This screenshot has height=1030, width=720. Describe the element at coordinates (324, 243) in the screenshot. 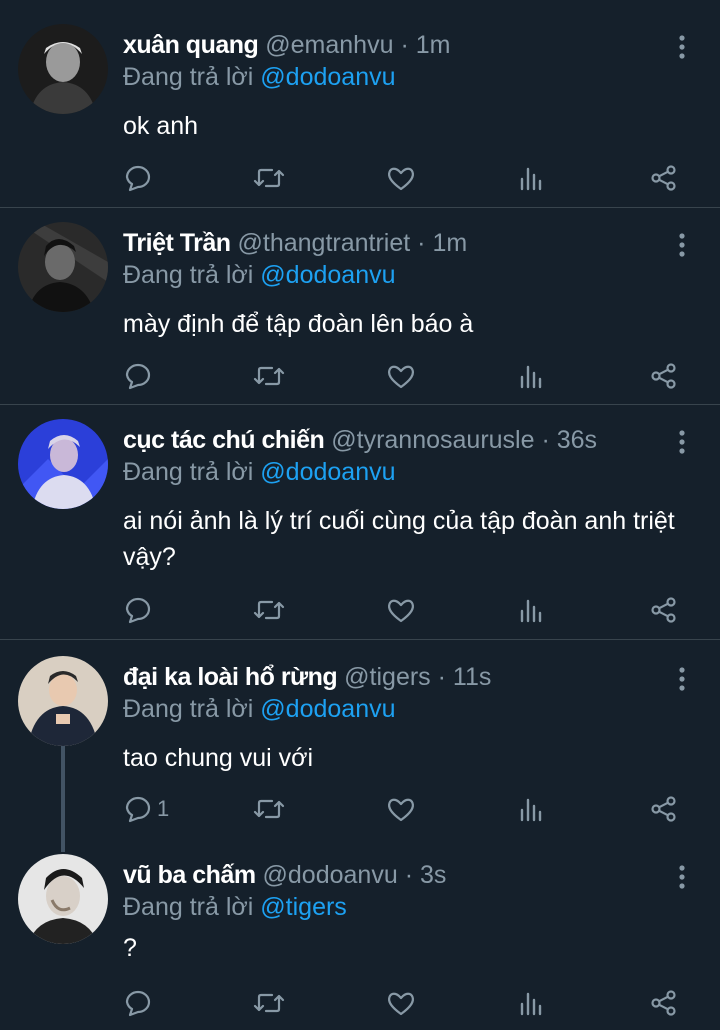

I see `user-handle: @thangtrantriet` at that location.